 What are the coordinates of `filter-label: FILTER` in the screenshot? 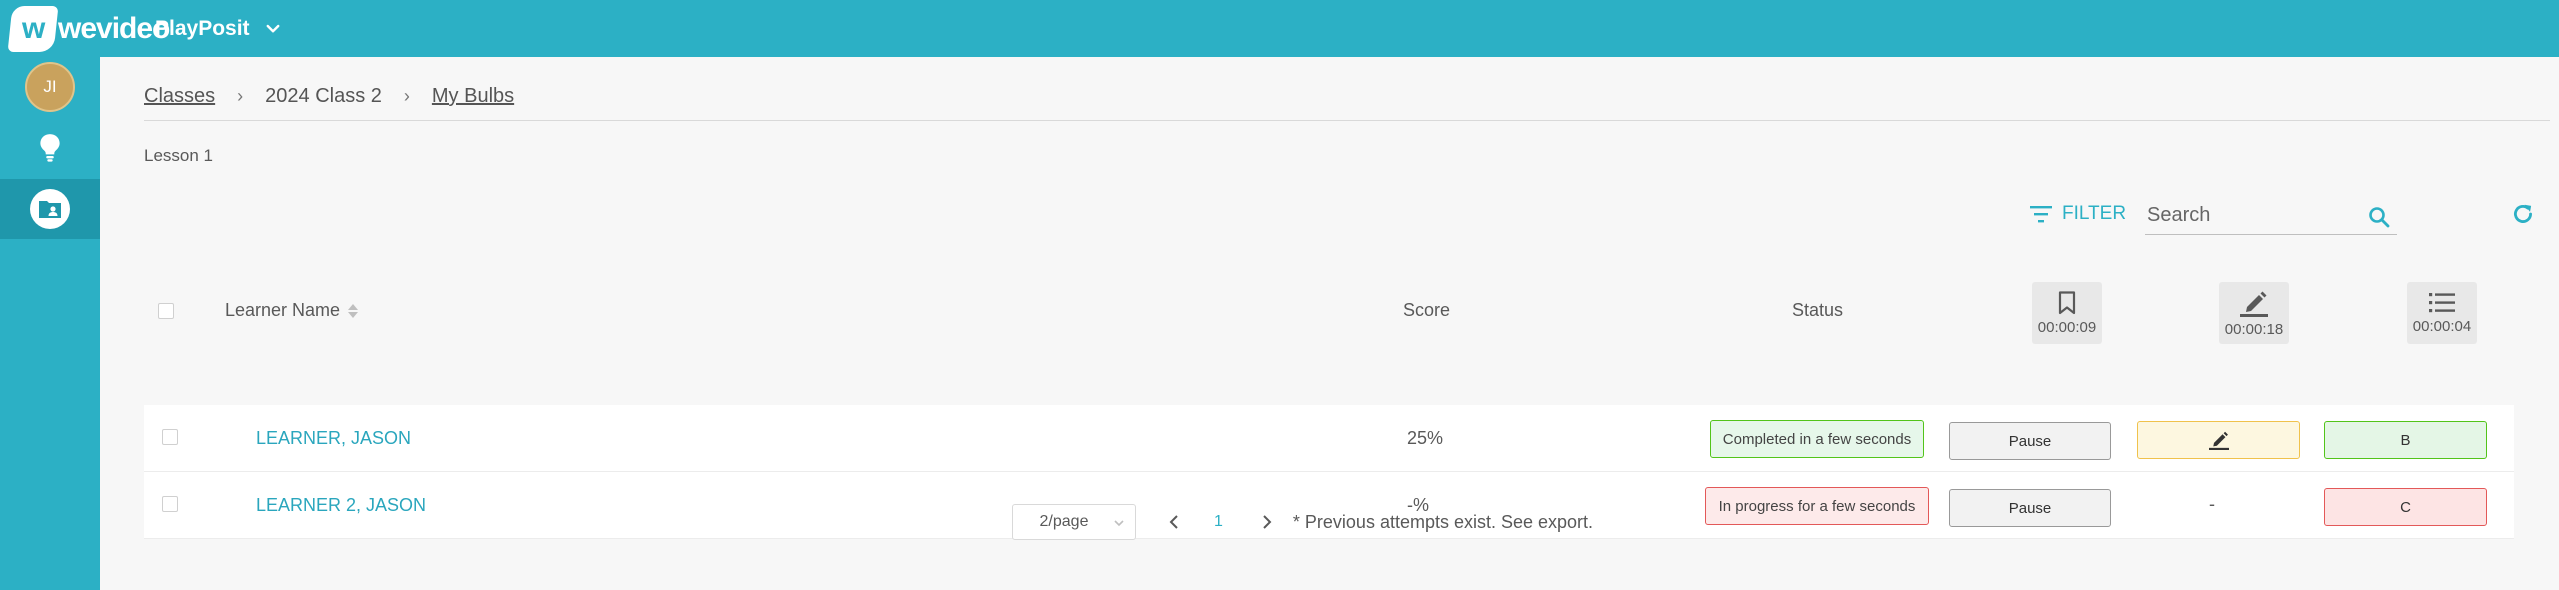 It's located at (2094, 213).